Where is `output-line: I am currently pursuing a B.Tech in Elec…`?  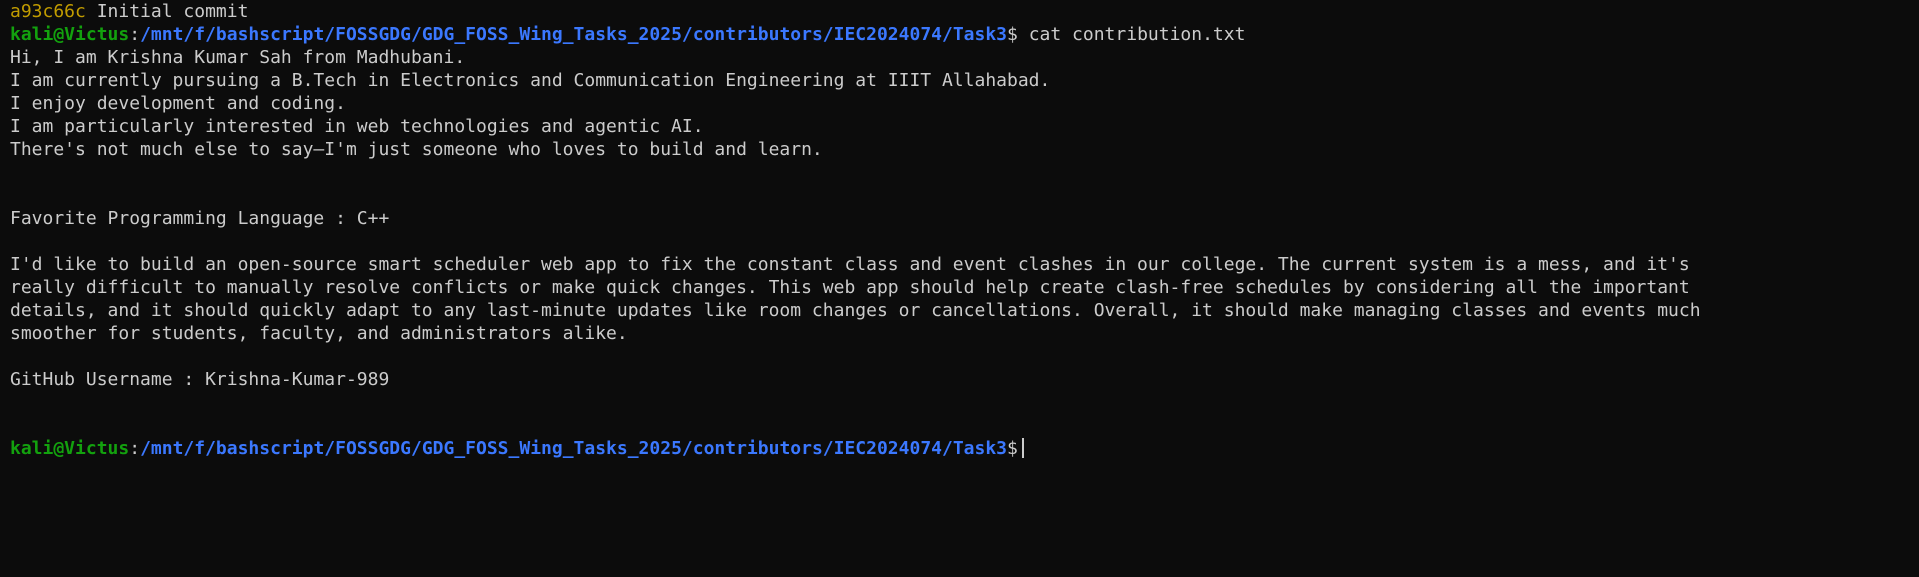
output-line: I am currently pursuing a B.Tech in Elec… is located at coordinates (530, 80).